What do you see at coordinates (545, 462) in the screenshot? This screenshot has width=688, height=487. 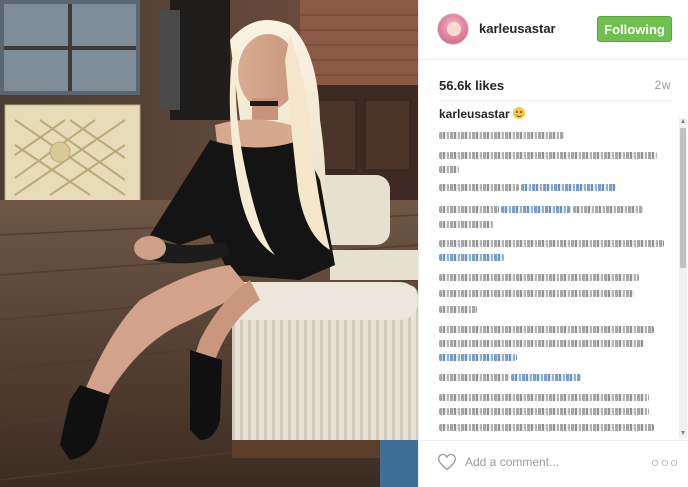 I see `add-comment-input` at bounding box center [545, 462].